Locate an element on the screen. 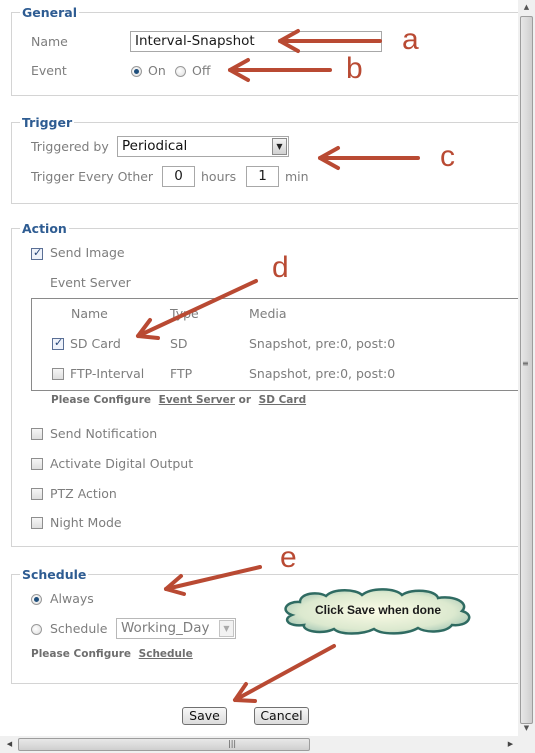  grip-icon: ||| is located at coordinates (232, 743).